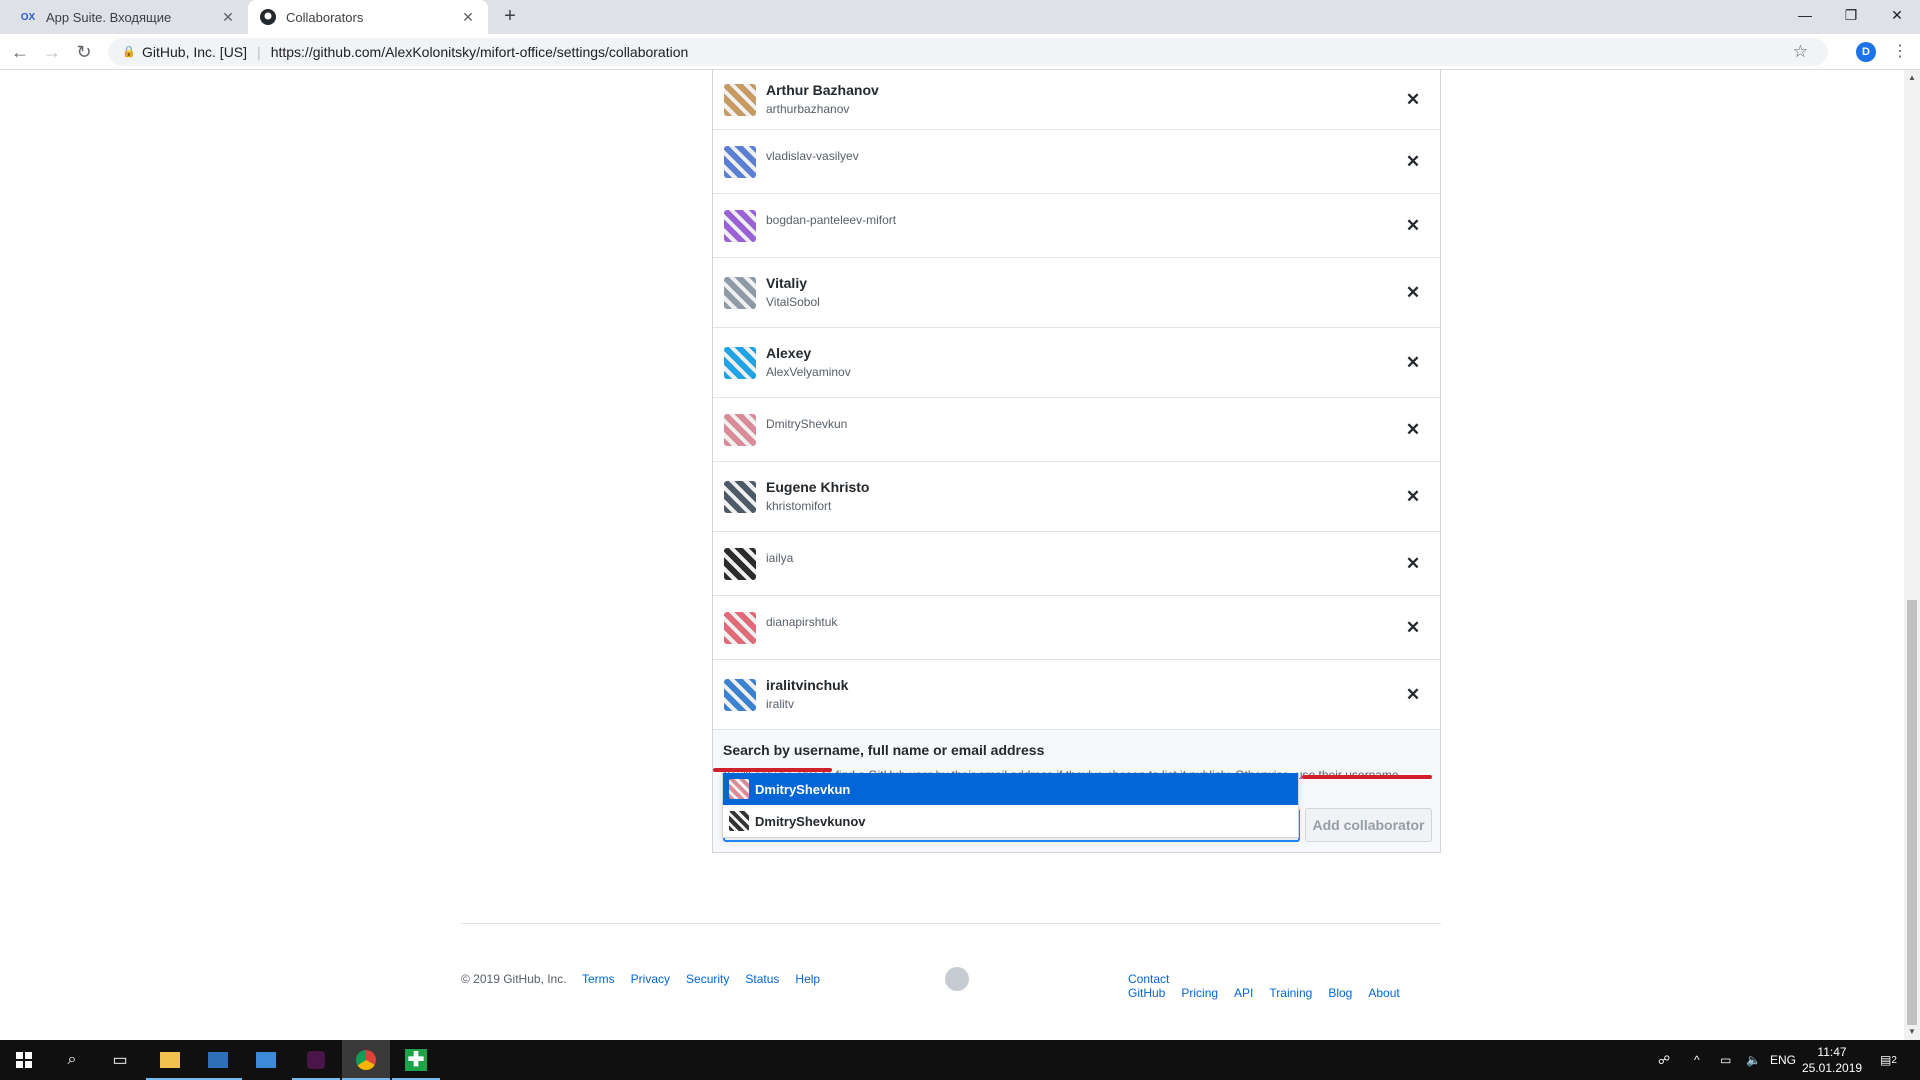  I want to click on footer-link: Privacy, so click(650, 979).